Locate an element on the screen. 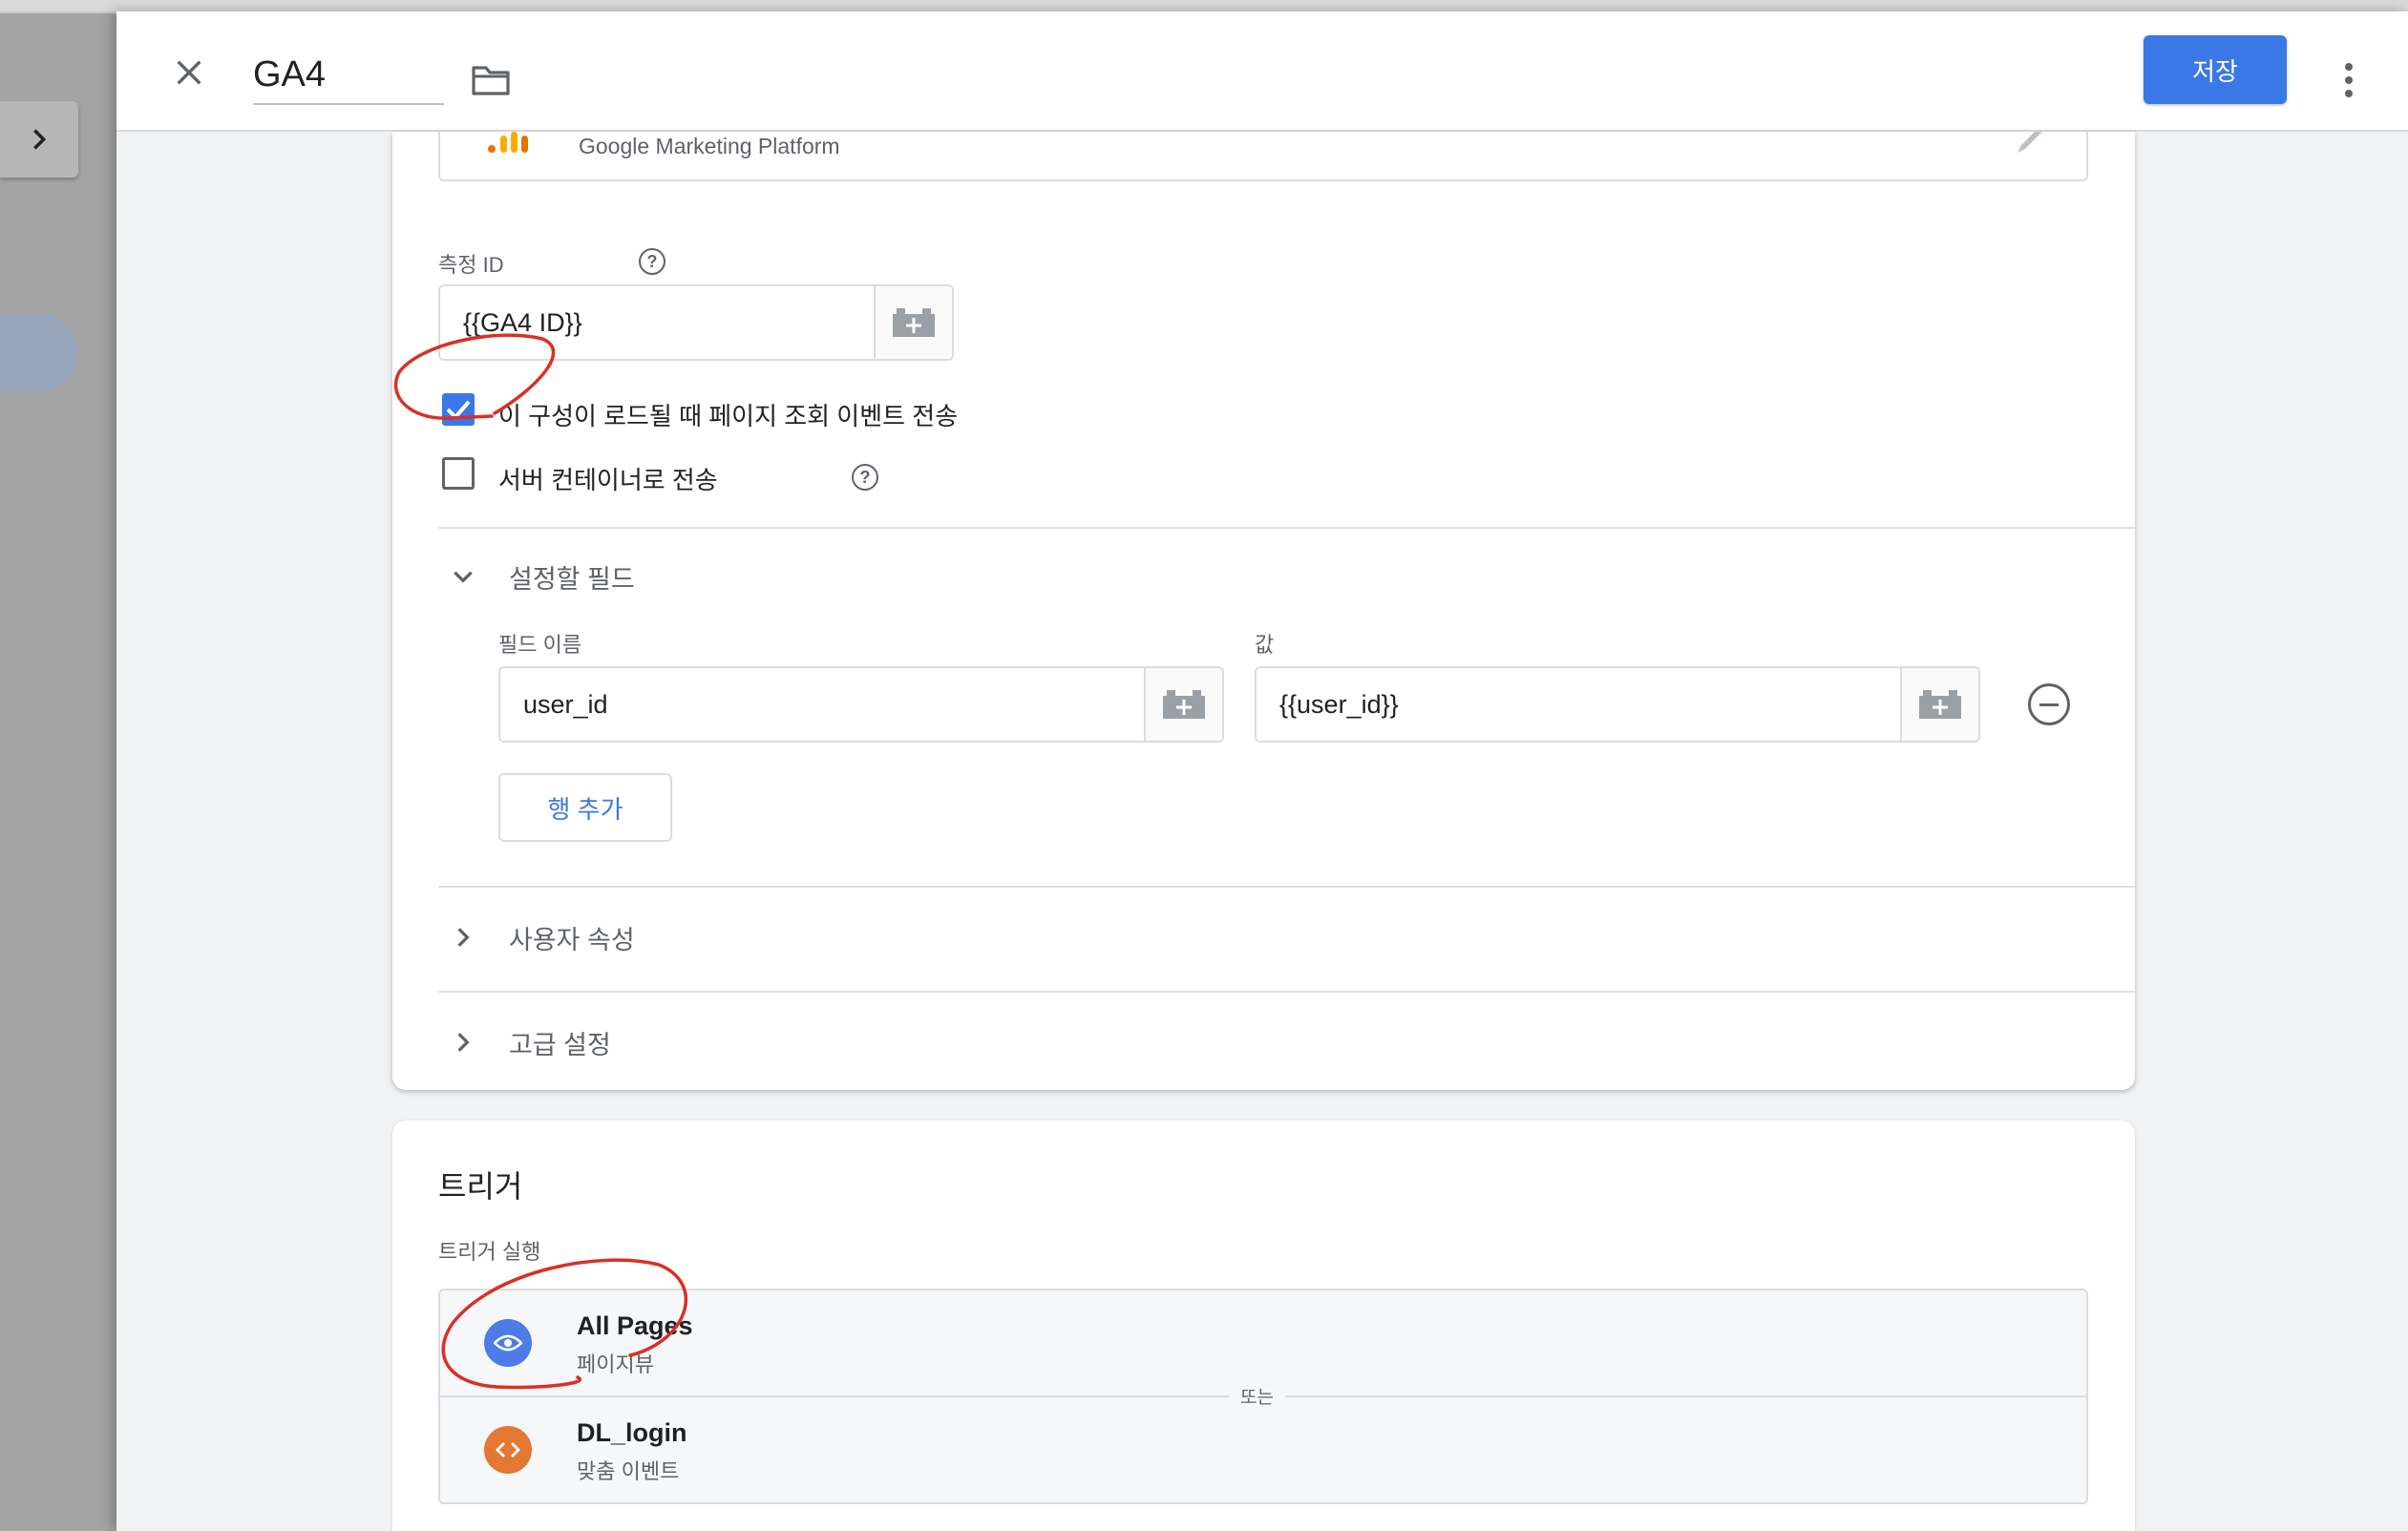 Image resolution: width=2408 pixels, height=1531 pixels. advanced-settings-toggle: 고급 설정 is located at coordinates (1249, 1042).